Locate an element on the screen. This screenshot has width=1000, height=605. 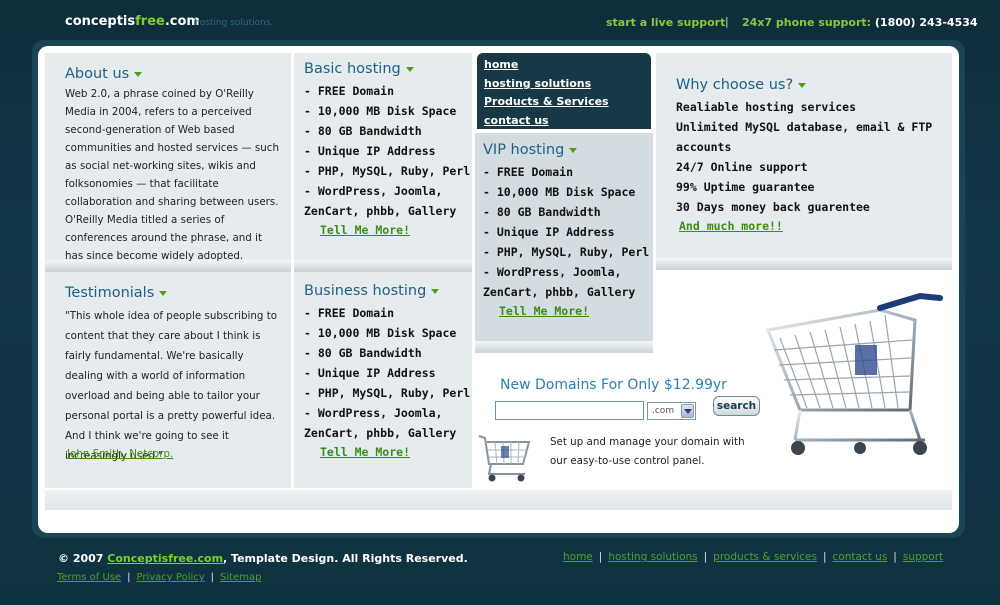
why-item: accounts is located at coordinates (704, 147).